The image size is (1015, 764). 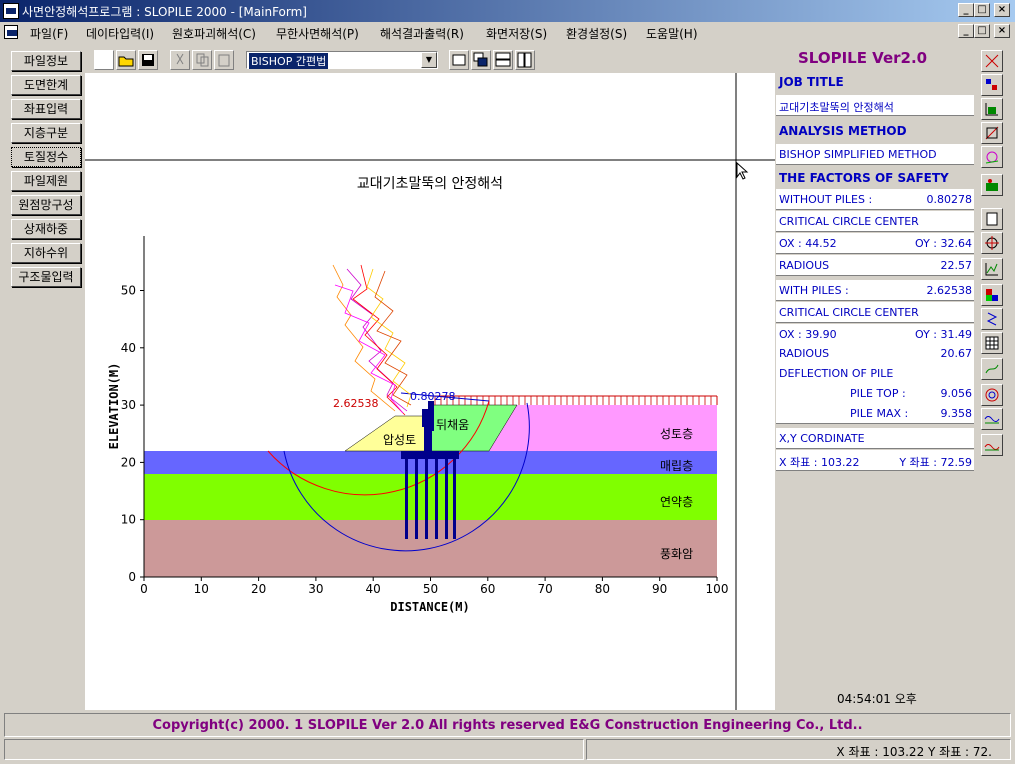 What do you see at coordinates (46, 109) in the screenshot?
I see `btn-coord-input: 좌표입력` at bounding box center [46, 109].